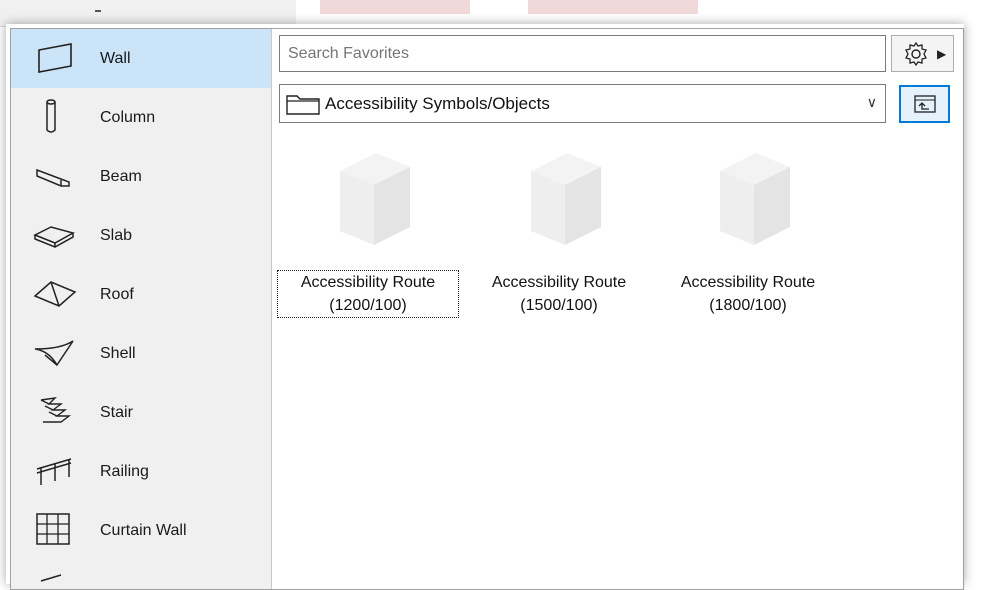 The image size is (986, 590). I want to click on parent-folder-button, so click(924, 104).